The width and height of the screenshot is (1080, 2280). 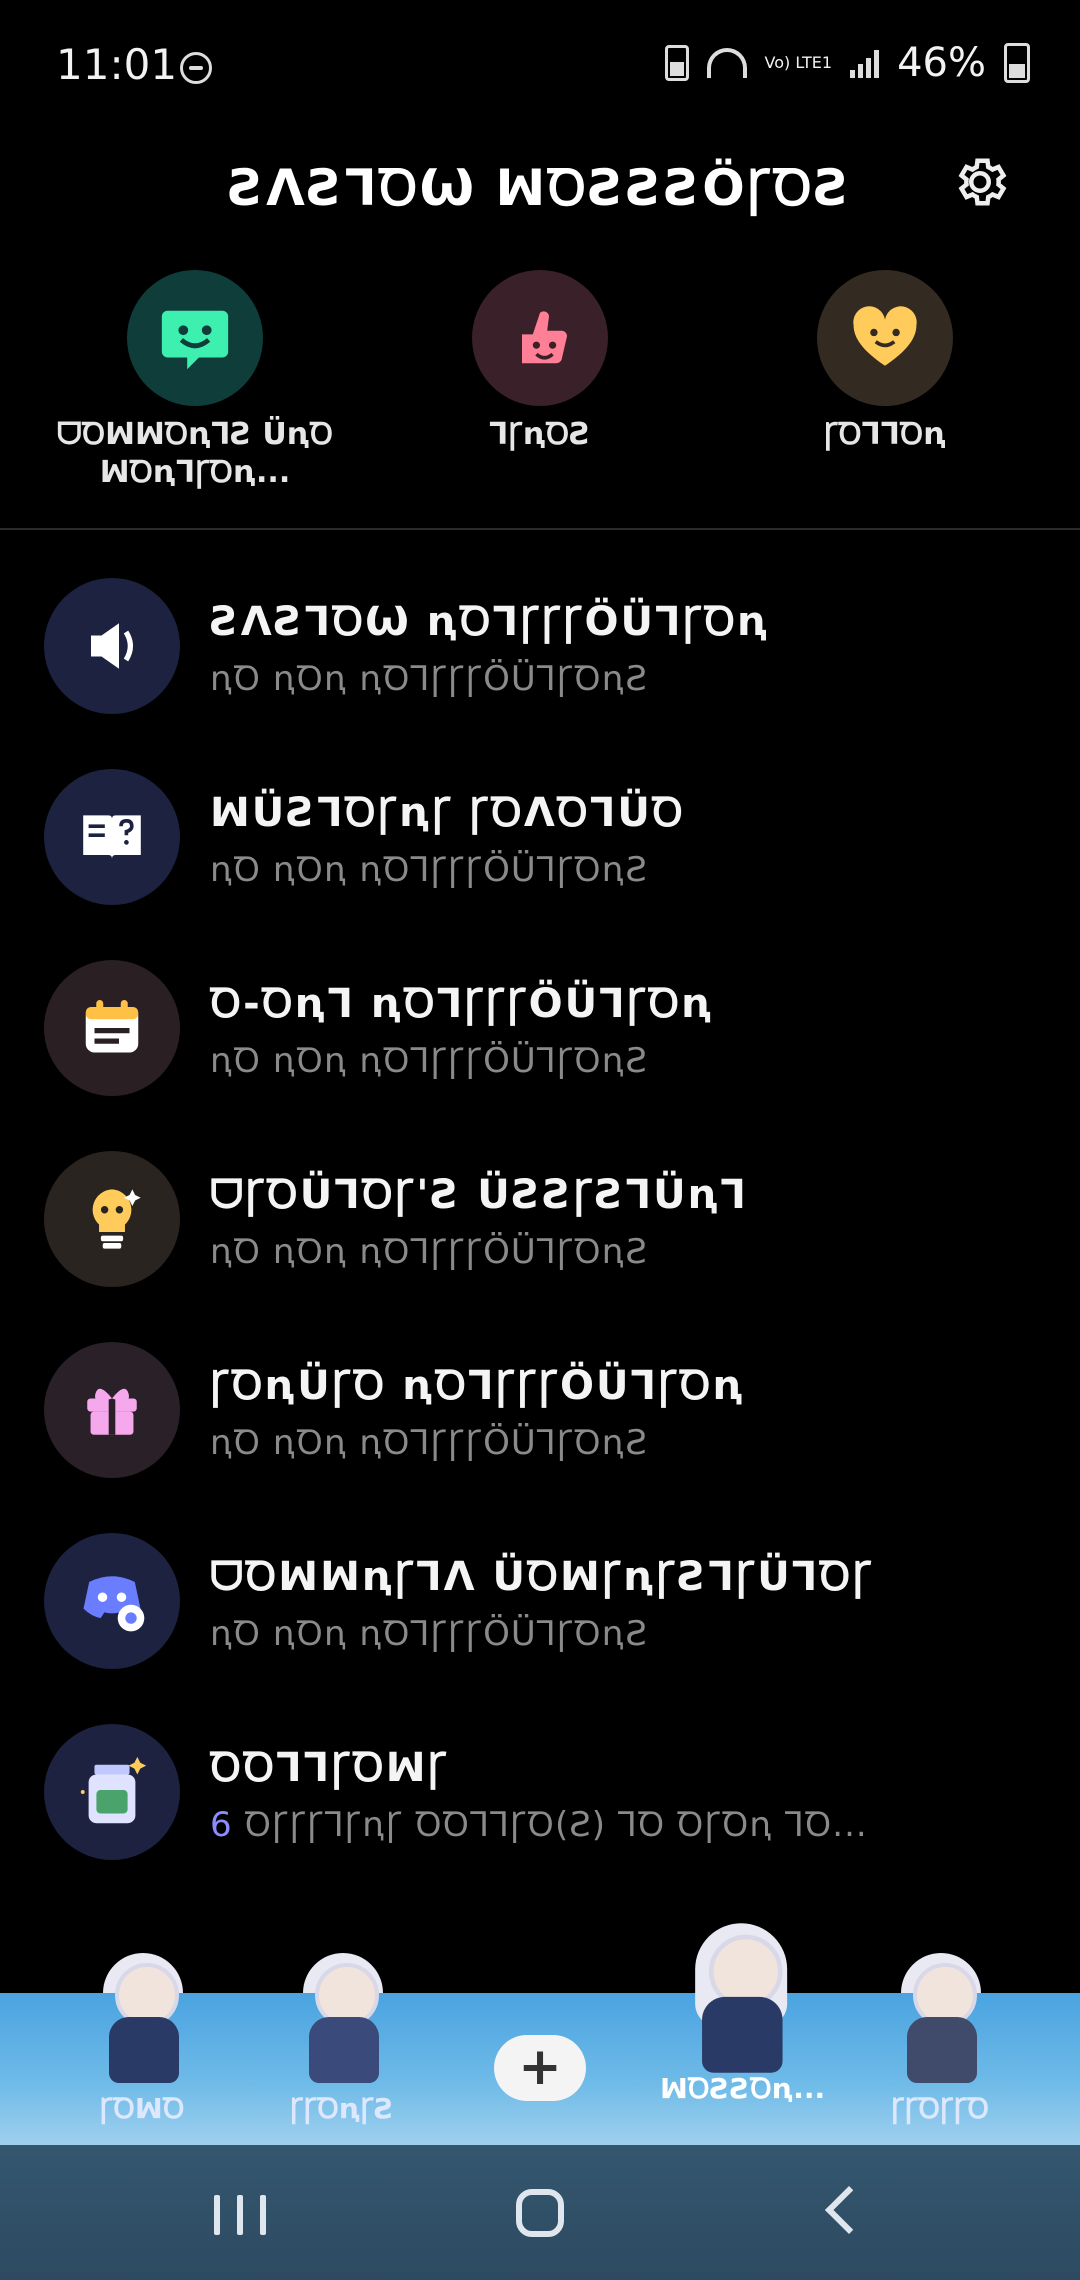 I want to click on signal-icon, so click(x=865, y=63).